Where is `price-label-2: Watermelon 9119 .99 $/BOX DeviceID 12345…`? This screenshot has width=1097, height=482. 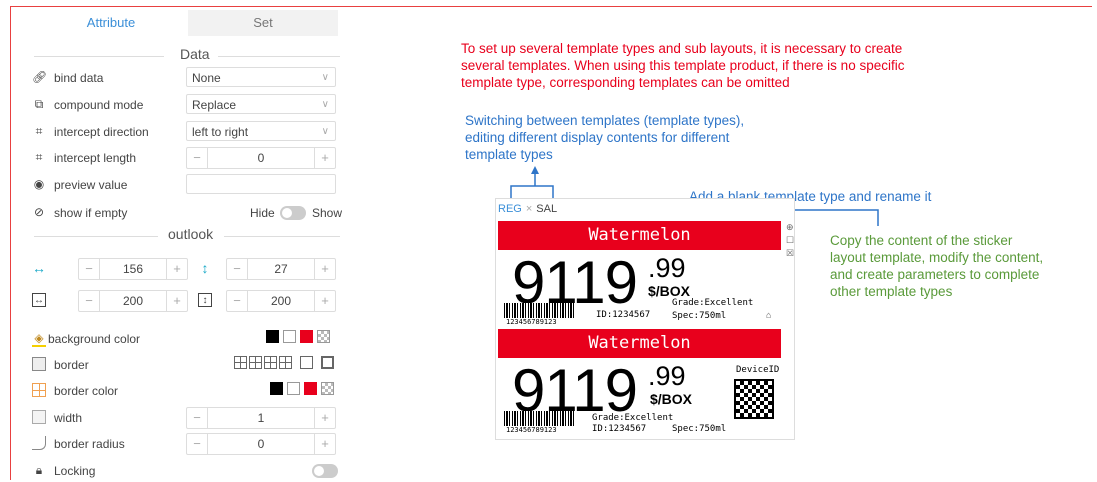
price-label-2: Watermelon 9119 .99 $/BOX DeviceID 12345… is located at coordinates (639, 382).